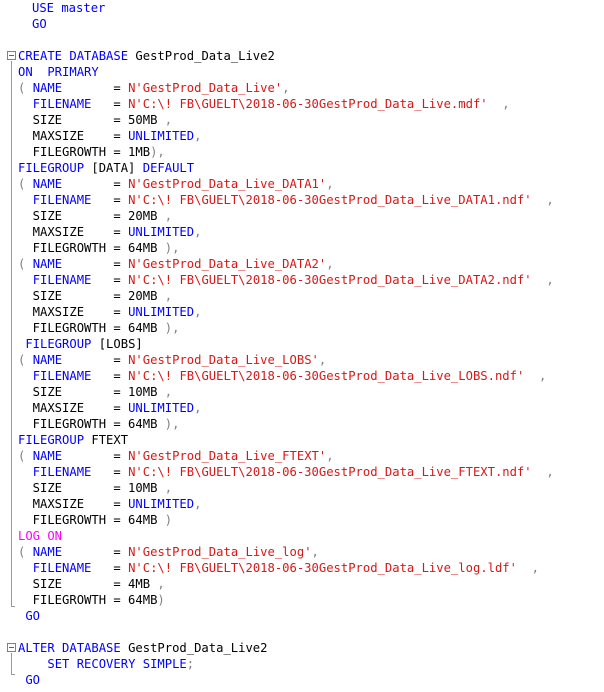 This screenshot has width=604, height=692. What do you see at coordinates (302, 664) in the screenshot?
I see `code-line: SET RECOVERY SIMPLE;` at bounding box center [302, 664].